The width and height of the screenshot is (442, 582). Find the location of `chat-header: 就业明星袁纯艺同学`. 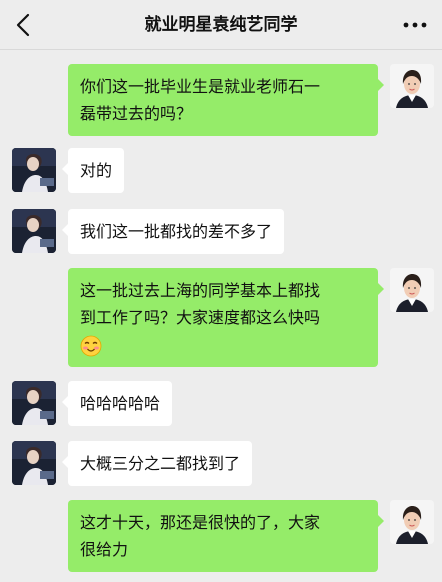

chat-header: 就业明星袁纯艺同学 is located at coordinates (221, 25).